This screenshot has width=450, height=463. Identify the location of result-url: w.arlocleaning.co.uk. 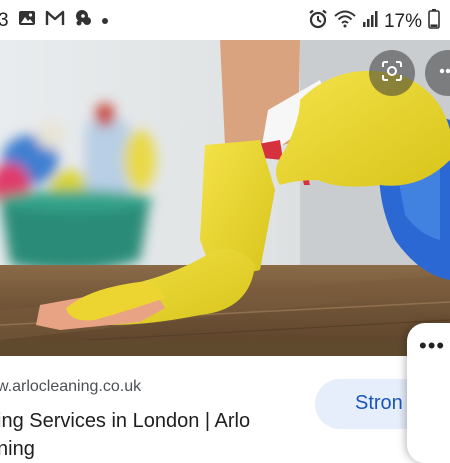
(70, 387).